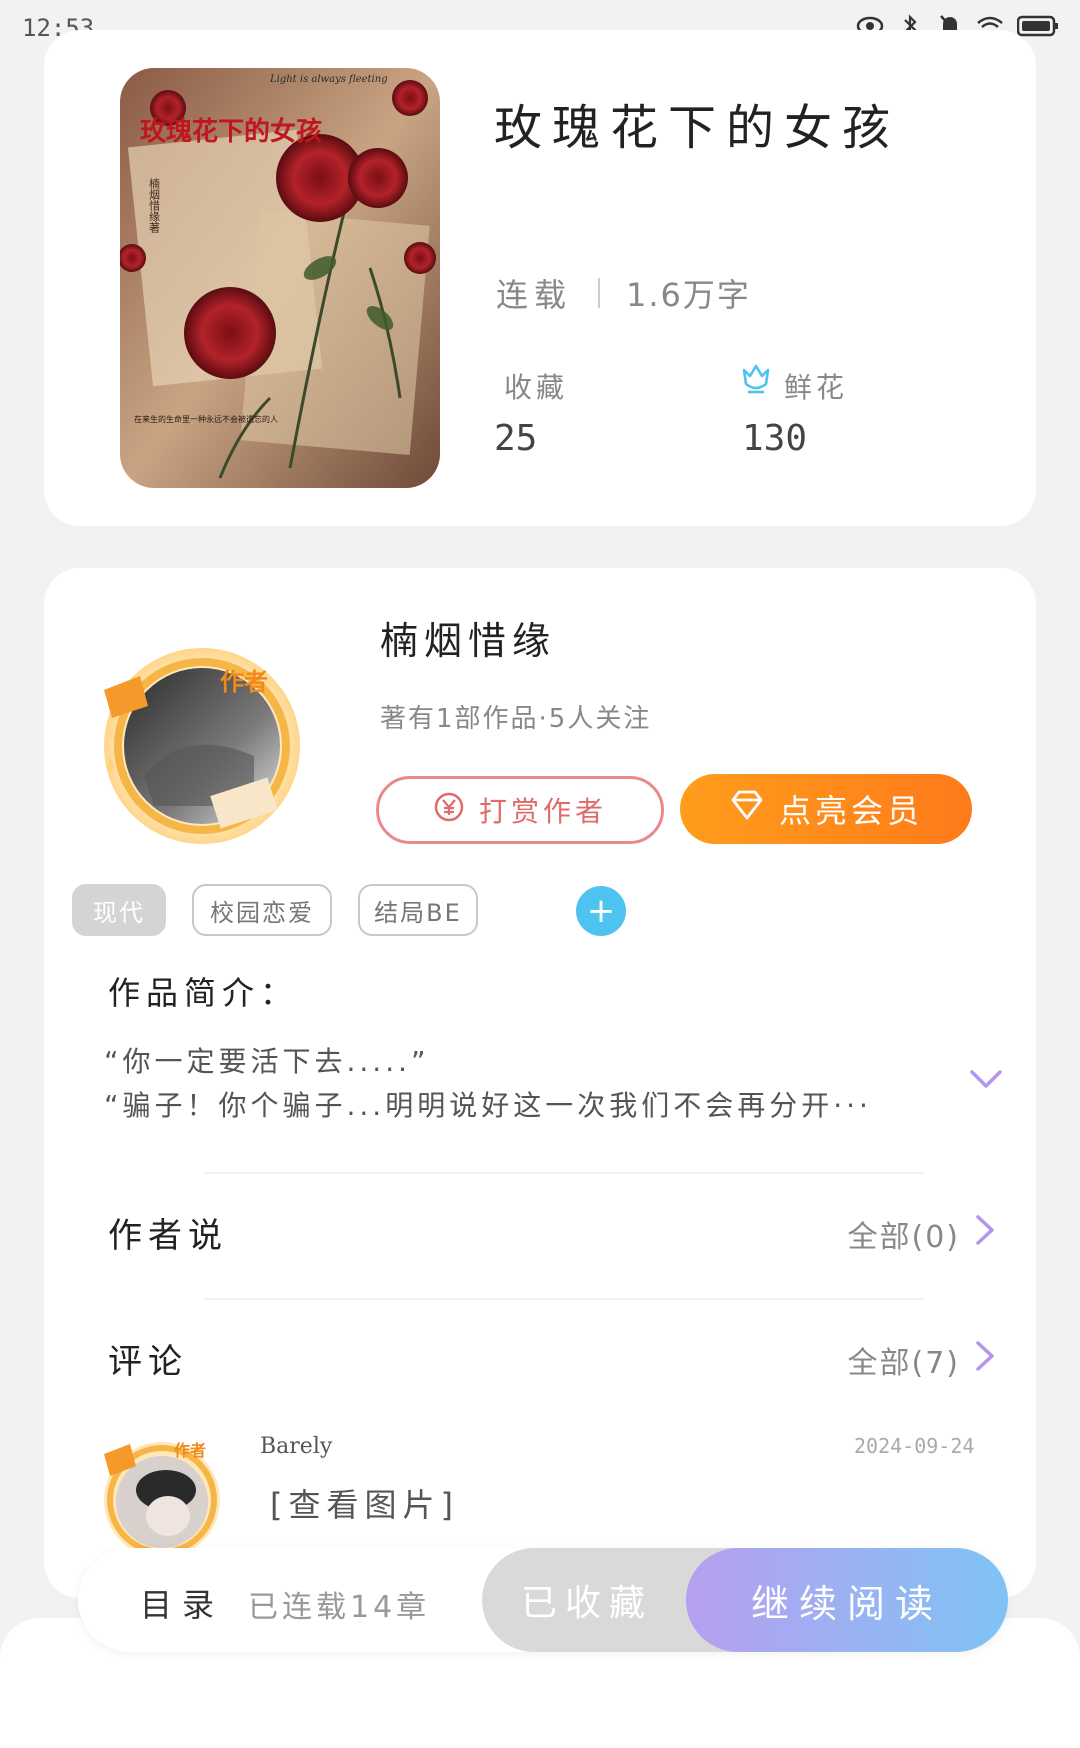 This screenshot has height=1748, width=1080. What do you see at coordinates (190, 1450) in the screenshot?
I see `comment-author-badge: 作者` at bounding box center [190, 1450].